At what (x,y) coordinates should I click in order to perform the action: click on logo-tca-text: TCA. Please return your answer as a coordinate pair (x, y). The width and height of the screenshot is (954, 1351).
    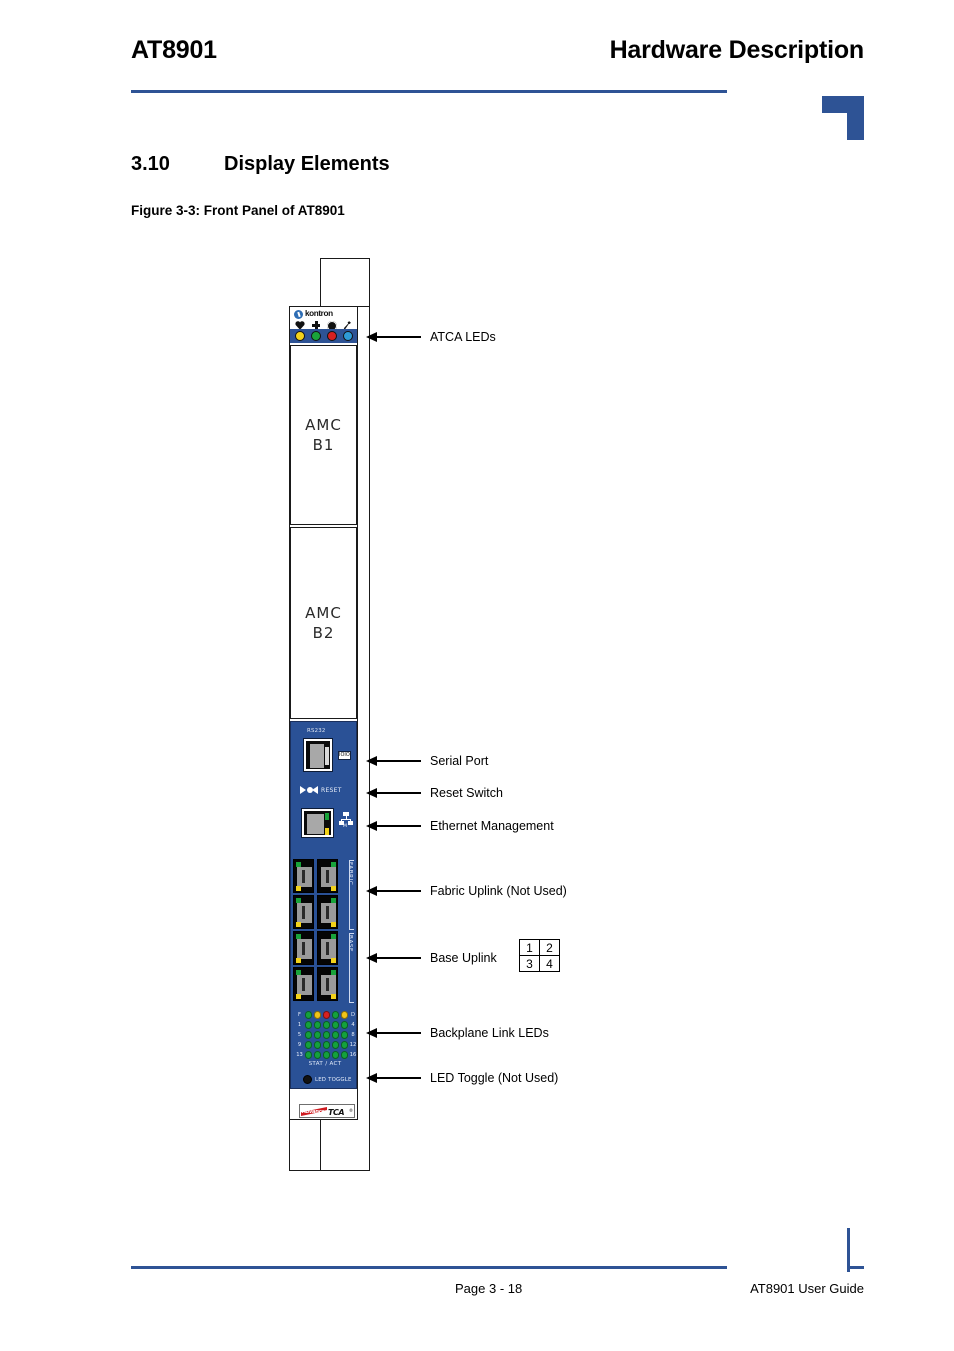
    Looking at the image, I should click on (336, 1112).